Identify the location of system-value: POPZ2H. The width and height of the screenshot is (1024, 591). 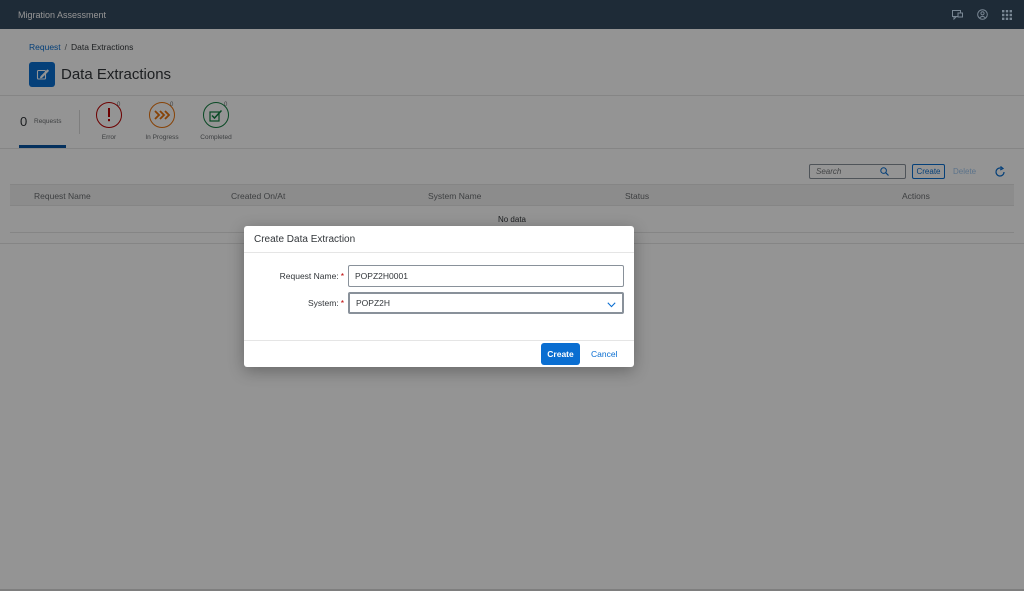
(373, 303).